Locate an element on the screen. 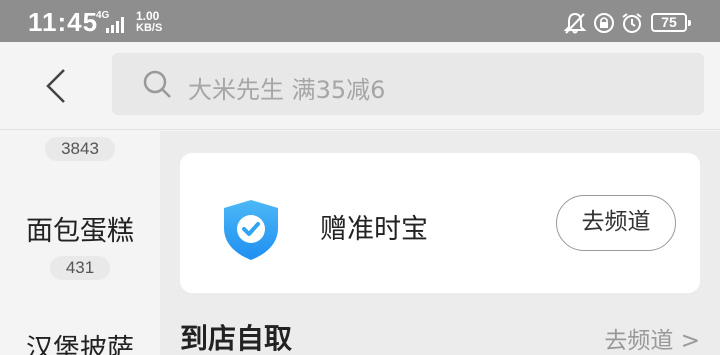 This screenshot has height=355, width=720. category-count: 3843 is located at coordinates (80, 149).